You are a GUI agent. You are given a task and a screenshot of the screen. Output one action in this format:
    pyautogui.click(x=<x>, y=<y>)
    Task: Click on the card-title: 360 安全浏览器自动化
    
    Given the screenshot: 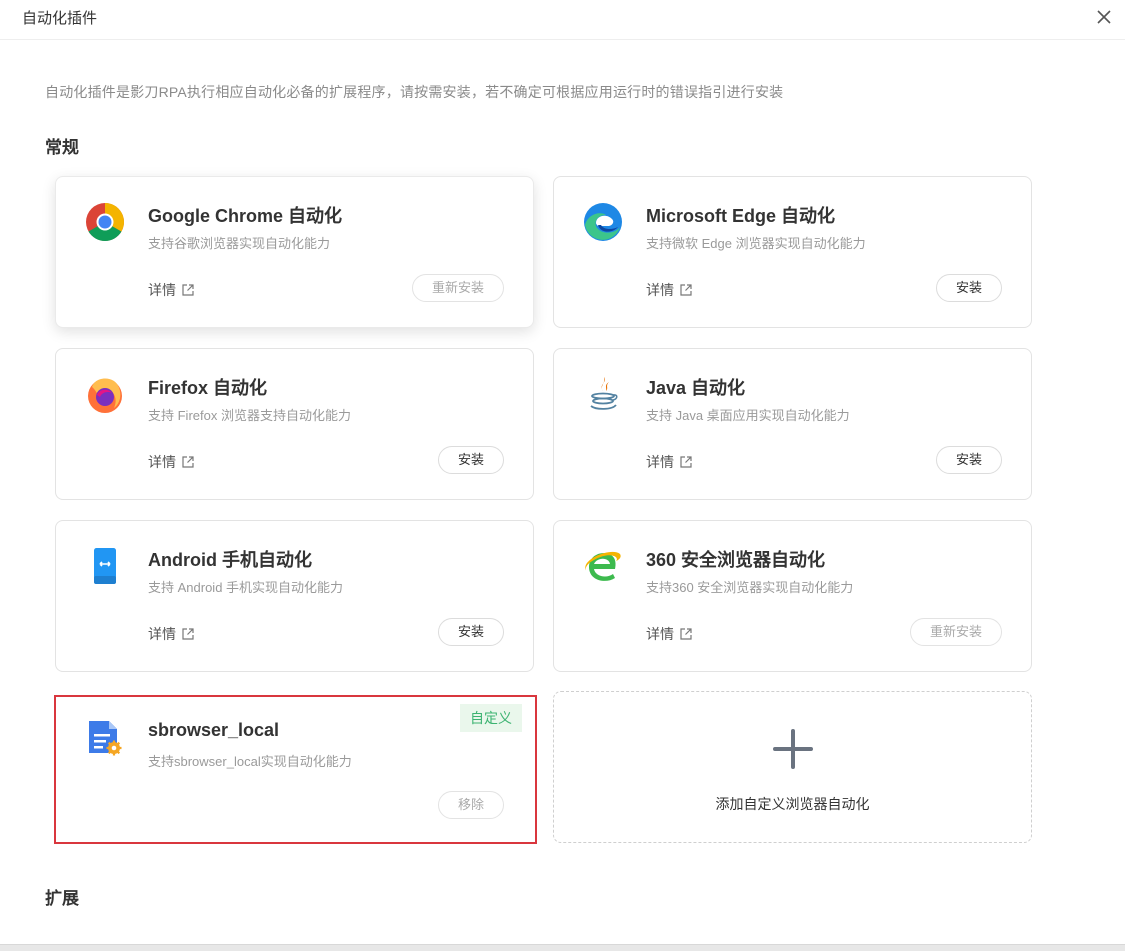 What is the action you would take?
    pyautogui.click(x=736, y=560)
    